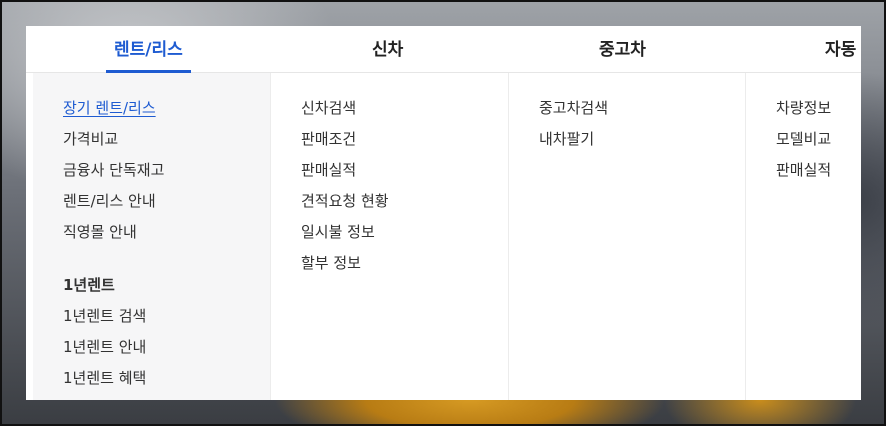 The image size is (886, 426). I want to click on menu-item-lump-sum-info: 일시불 정보, so click(345, 232).